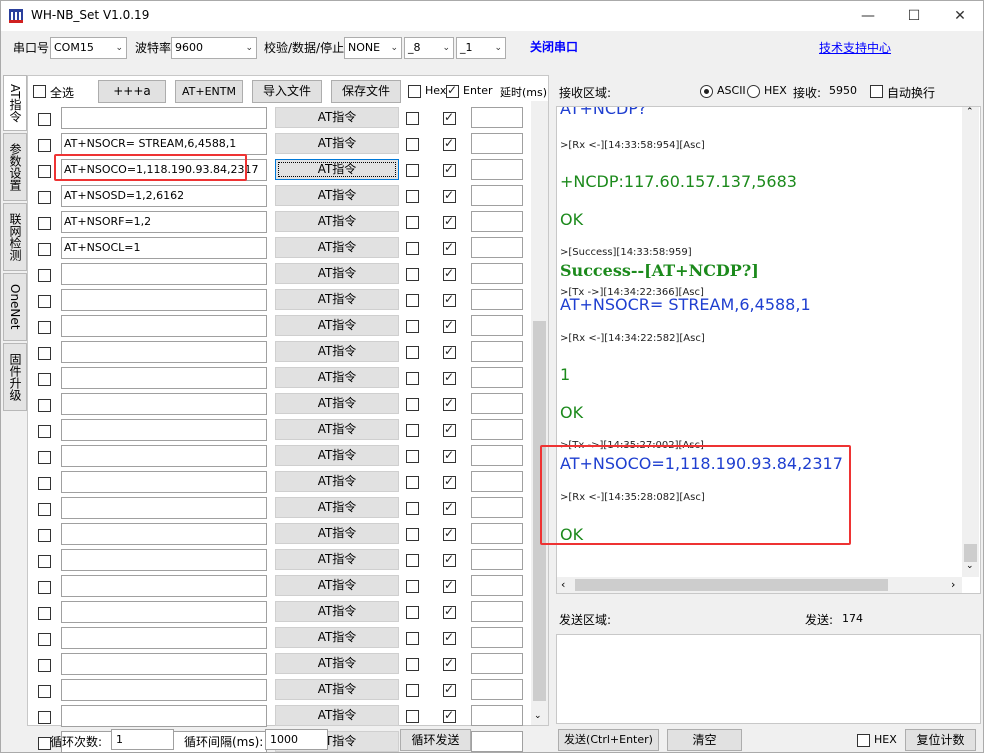 This screenshot has width=984, height=753. I want to click on close-port-button: 关闭串口, so click(554, 46).